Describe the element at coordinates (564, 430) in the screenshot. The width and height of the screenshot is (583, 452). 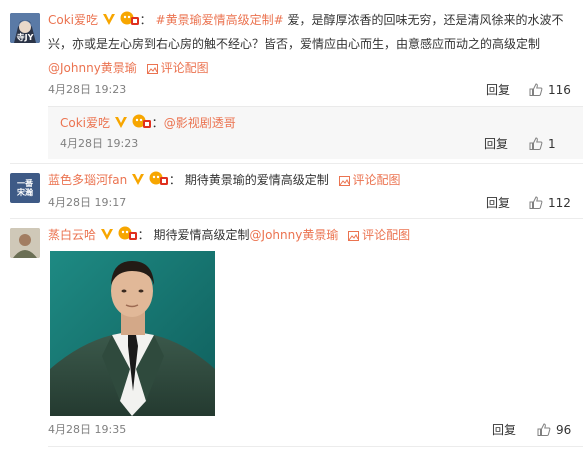
I see `like-count: 96` at that location.